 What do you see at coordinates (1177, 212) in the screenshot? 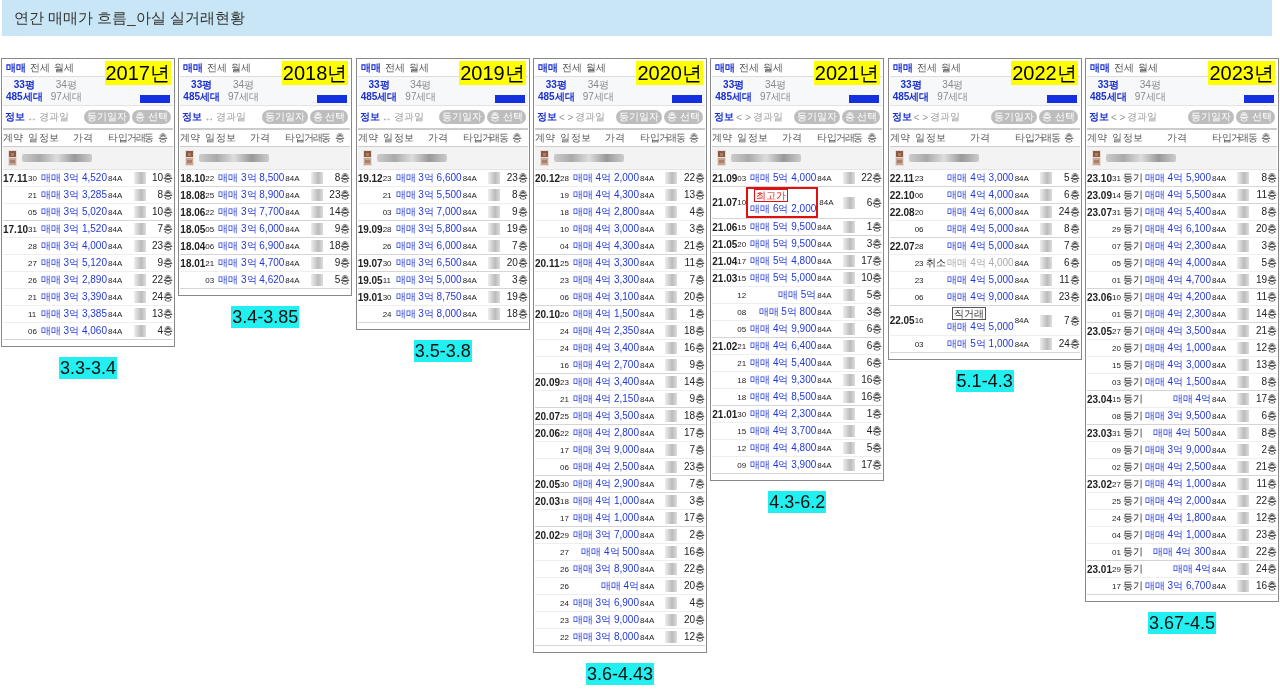
I see `price-link: 매매 4억 5,400` at bounding box center [1177, 212].